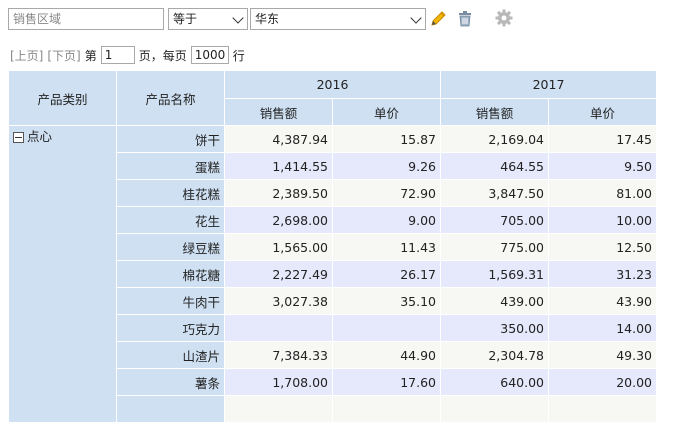  I want to click on page-size-input: 1000, so click(209, 55).